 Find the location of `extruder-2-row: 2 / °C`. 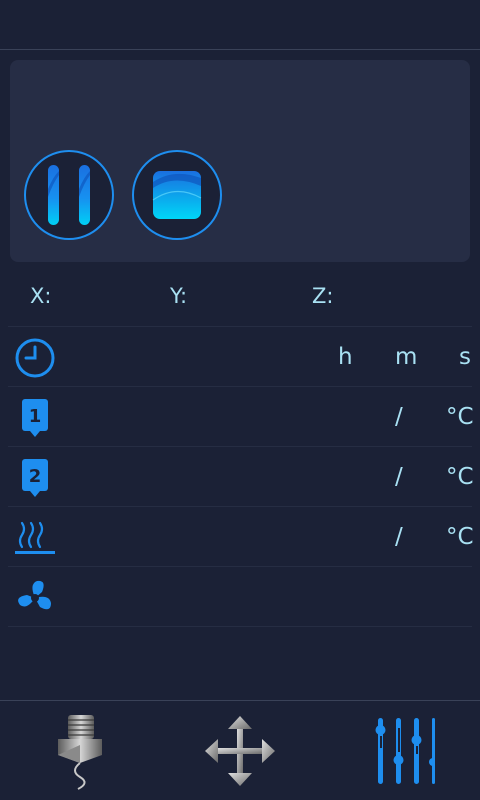

extruder-2-row: 2 / °C is located at coordinates (241, 476).